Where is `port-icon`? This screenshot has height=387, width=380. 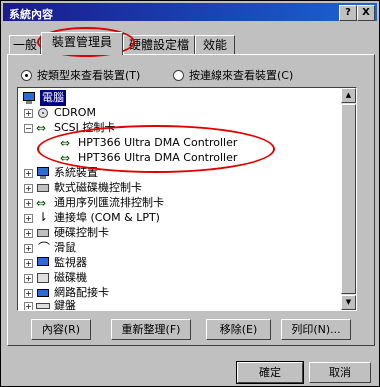
port-icon is located at coordinates (43, 217).